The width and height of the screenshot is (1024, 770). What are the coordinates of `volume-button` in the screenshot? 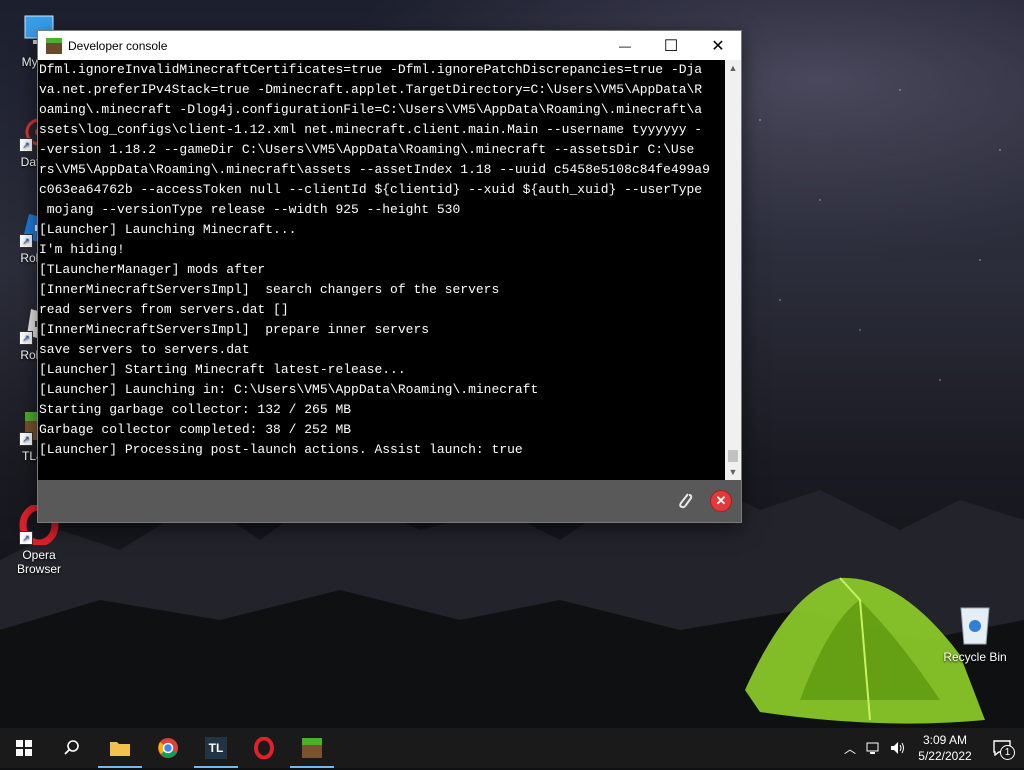 It's located at (898, 748).